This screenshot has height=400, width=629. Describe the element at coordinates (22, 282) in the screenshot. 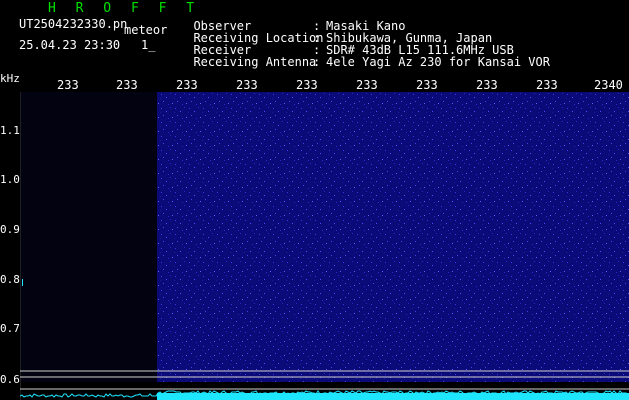

I see `meteor-echo-mark` at that location.